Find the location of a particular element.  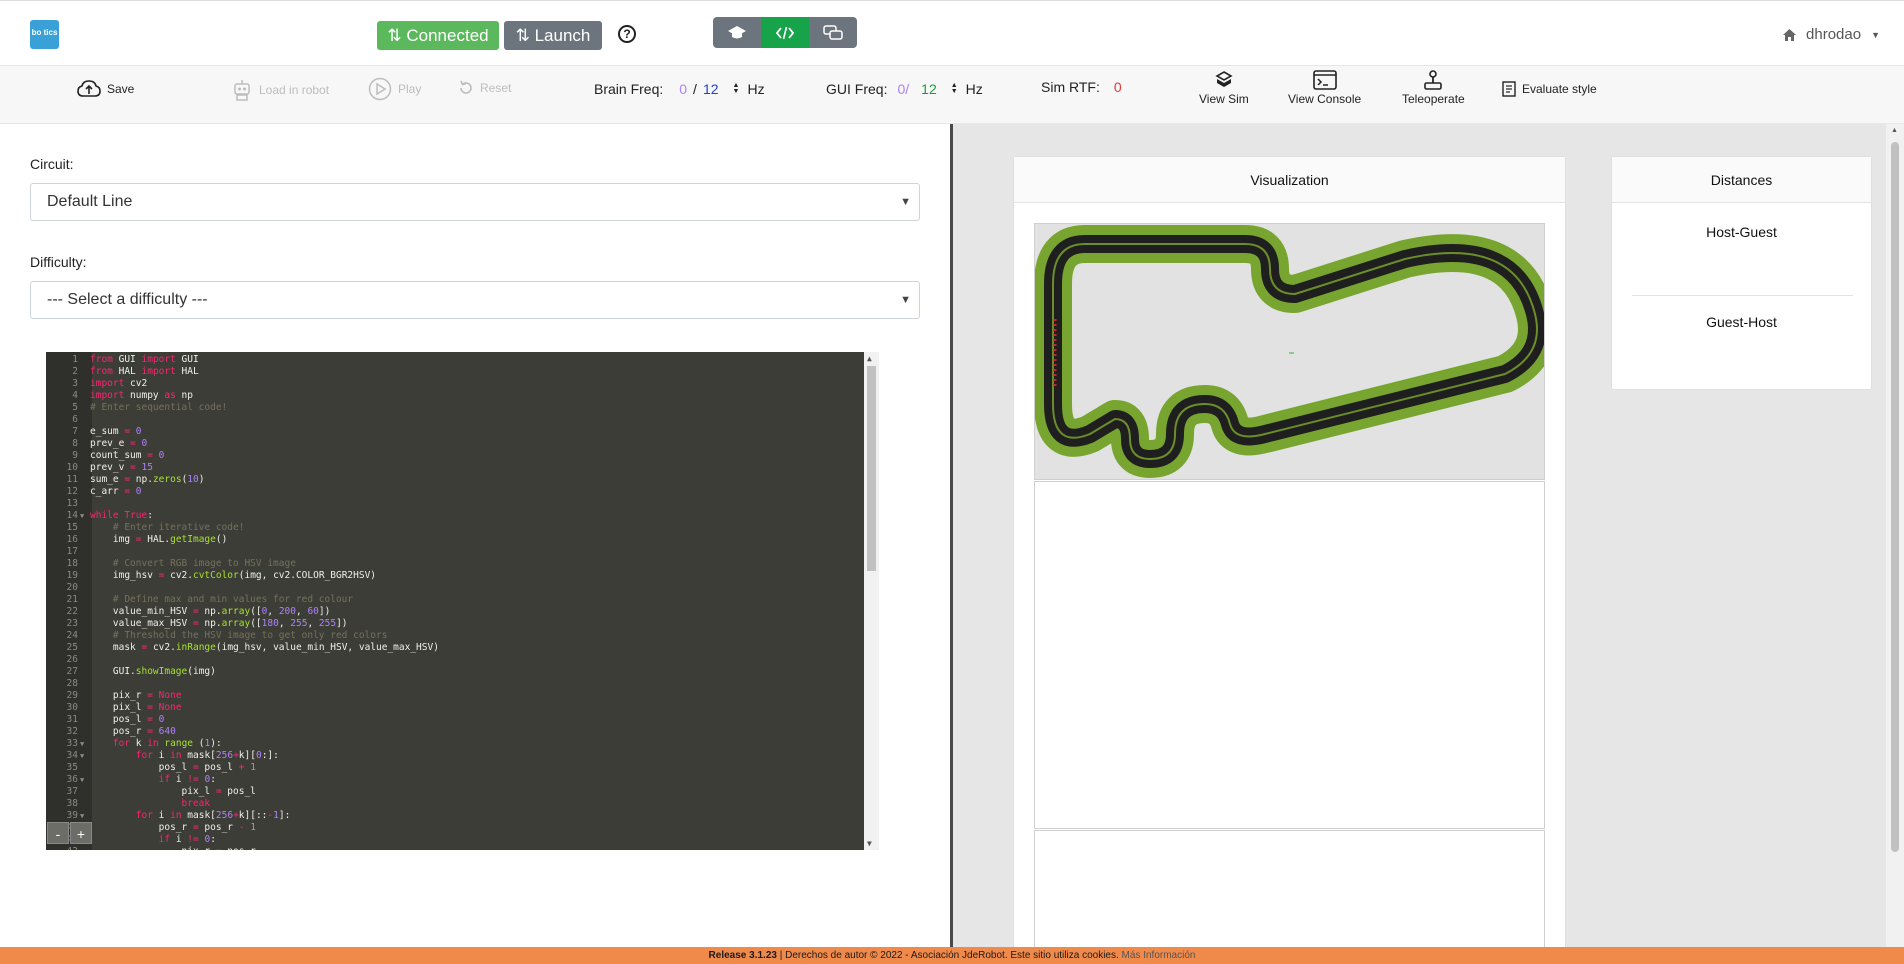

code-line: 36 ▼ if i != 0: is located at coordinates (455, 780).